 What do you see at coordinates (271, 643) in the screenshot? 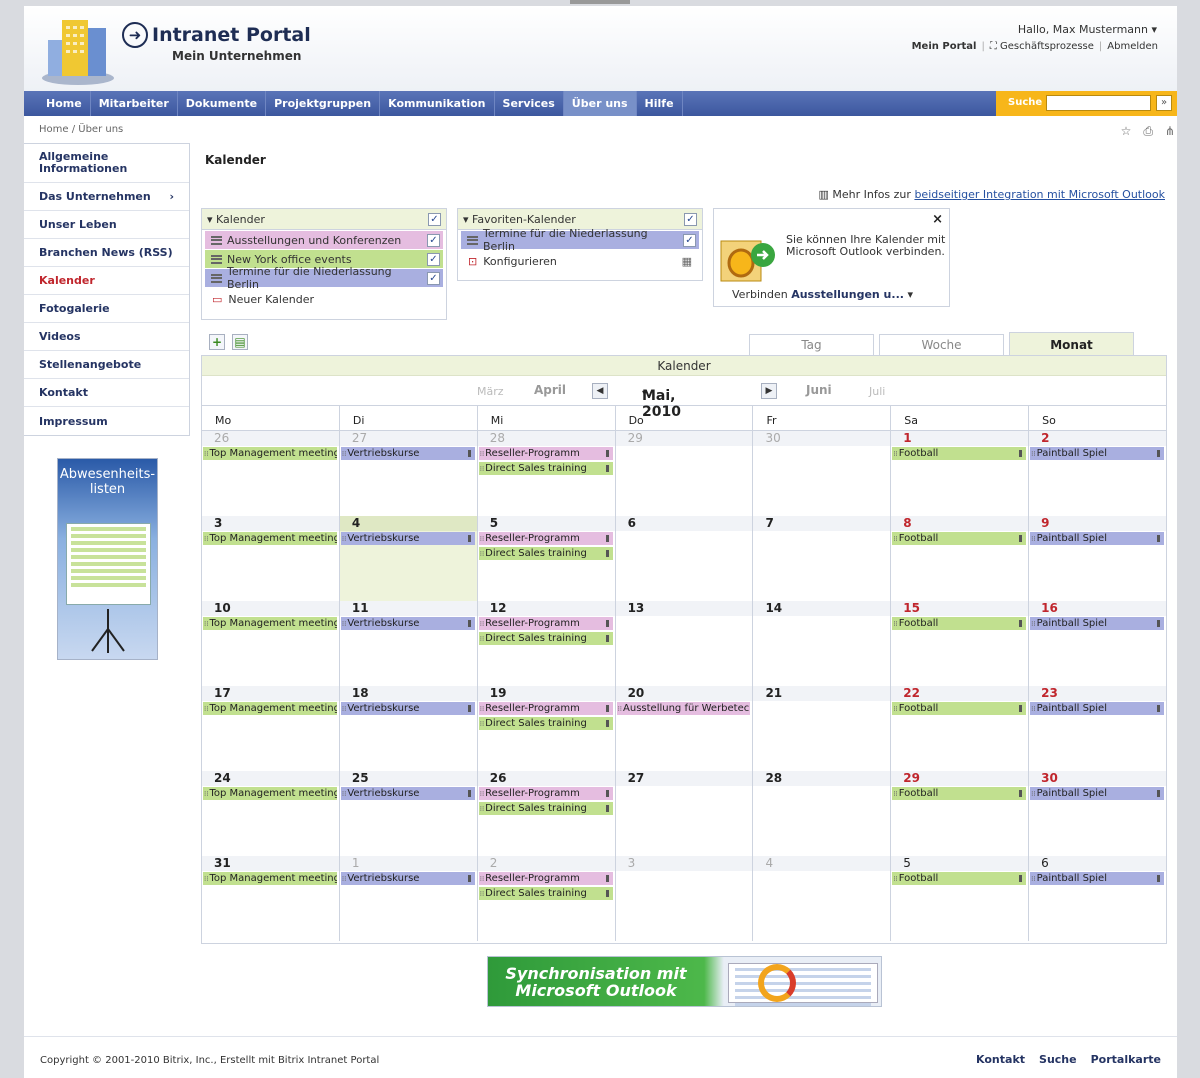
I see `day-cell: 10Top Management meeting!` at bounding box center [271, 643].